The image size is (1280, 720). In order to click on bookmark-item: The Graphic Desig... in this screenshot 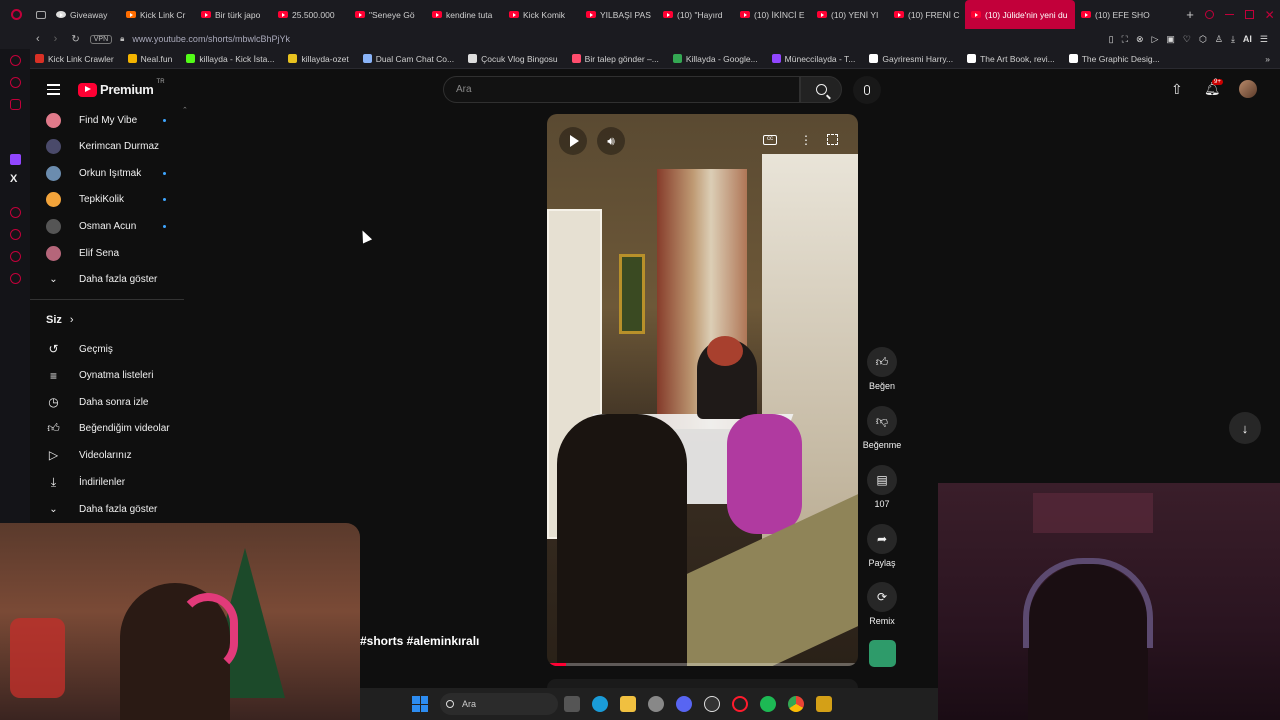, I will do `click(1114, 59)`.